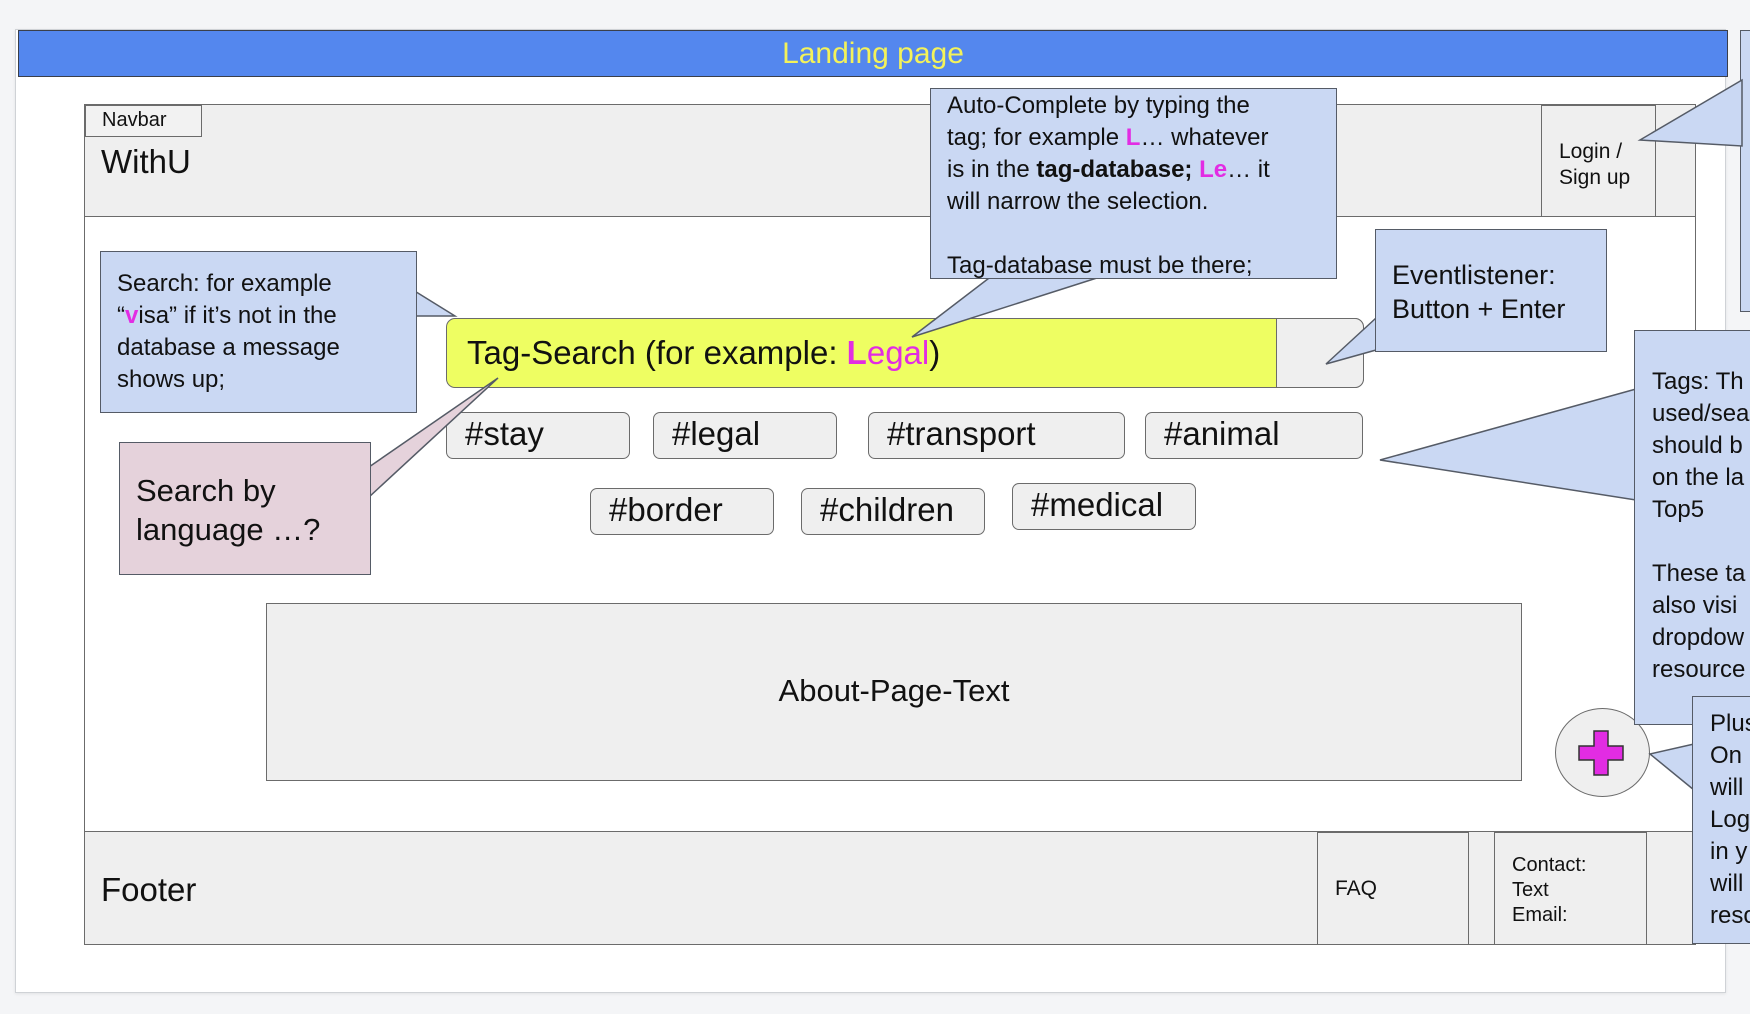 The width and height of the screenshot is (1750, 1014). Describe the element at coordinates (228, 347) in the screenshot. I see `search-note-line3: database a message` at that location.